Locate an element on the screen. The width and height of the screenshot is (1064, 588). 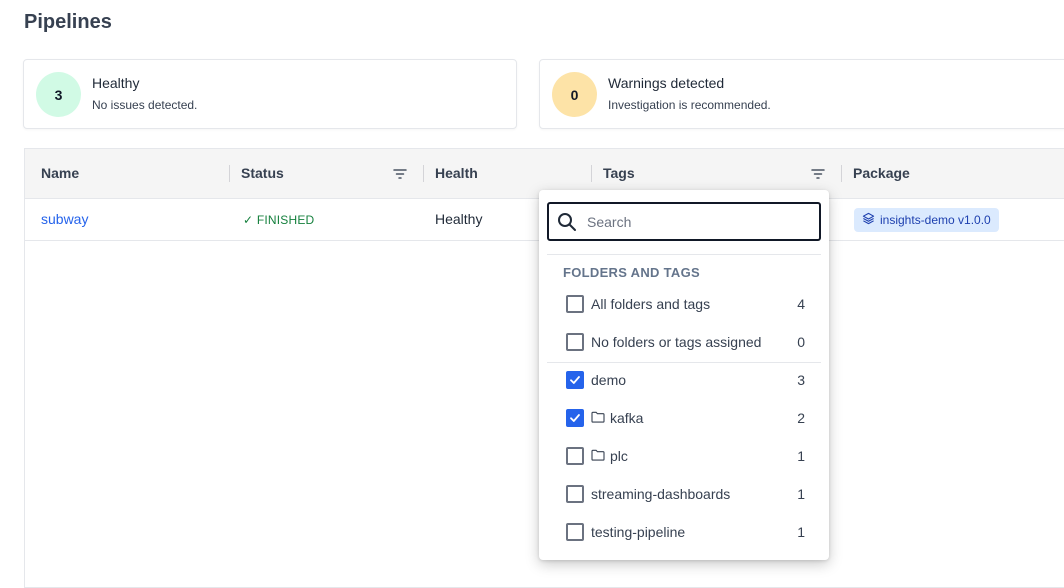
option-label: kafka is located at coordinates (617, 418).